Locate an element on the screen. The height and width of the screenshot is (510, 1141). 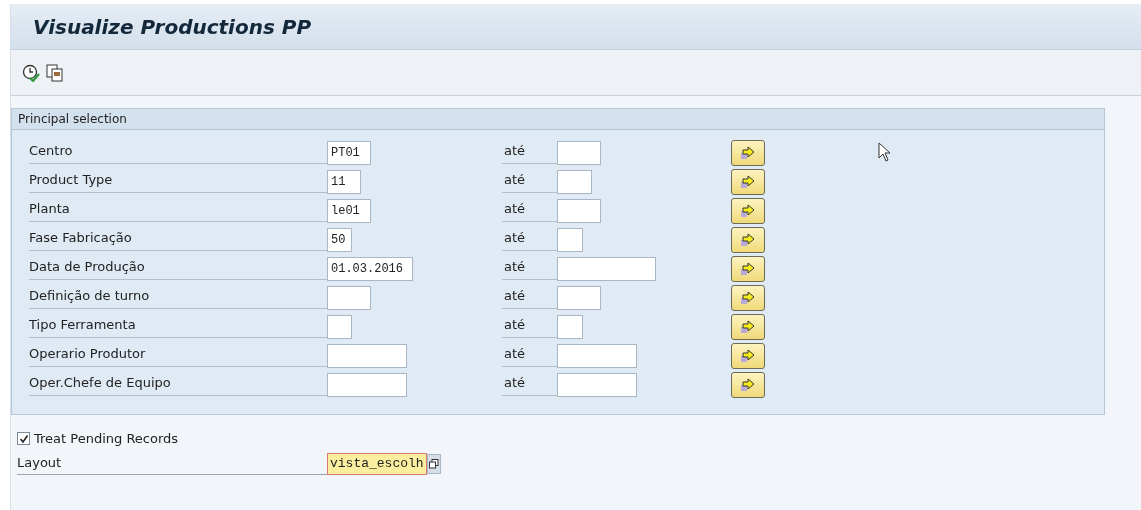
field-label: Planta is located at coordinates (178, 210).